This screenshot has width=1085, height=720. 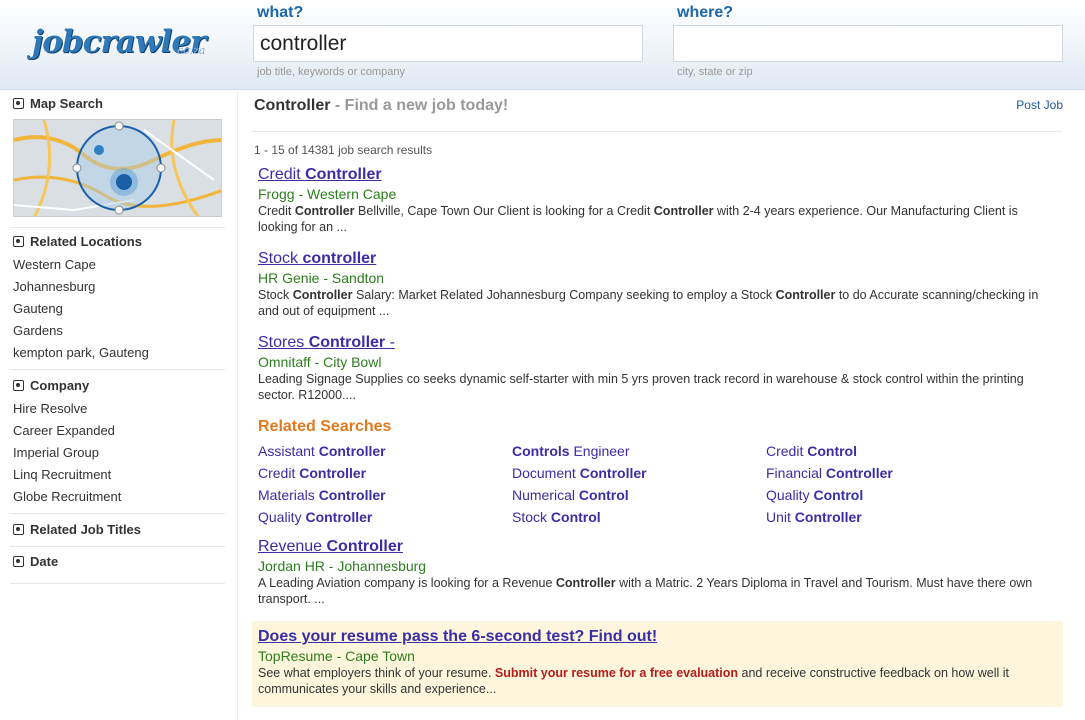 I want to click on map-thumbnail, so click(x=117, y=168).